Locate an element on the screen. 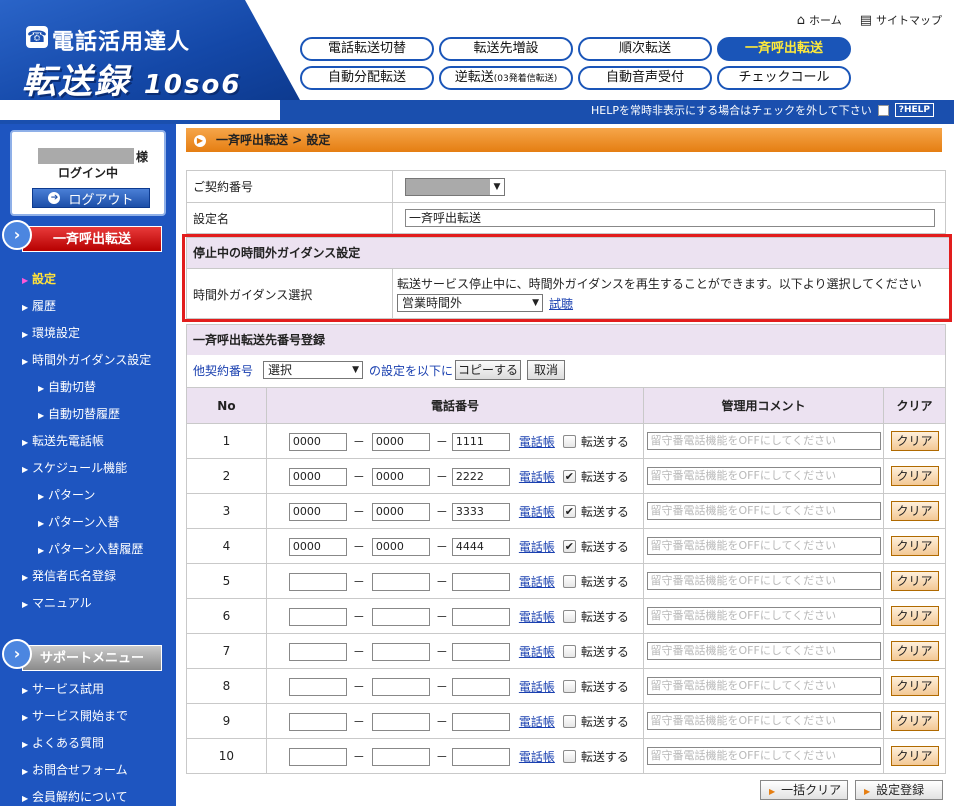 The width and height of the screenshot is (954, 806). setting-name-input: 一斉呼出転送 is located at coordinates (670, 218).